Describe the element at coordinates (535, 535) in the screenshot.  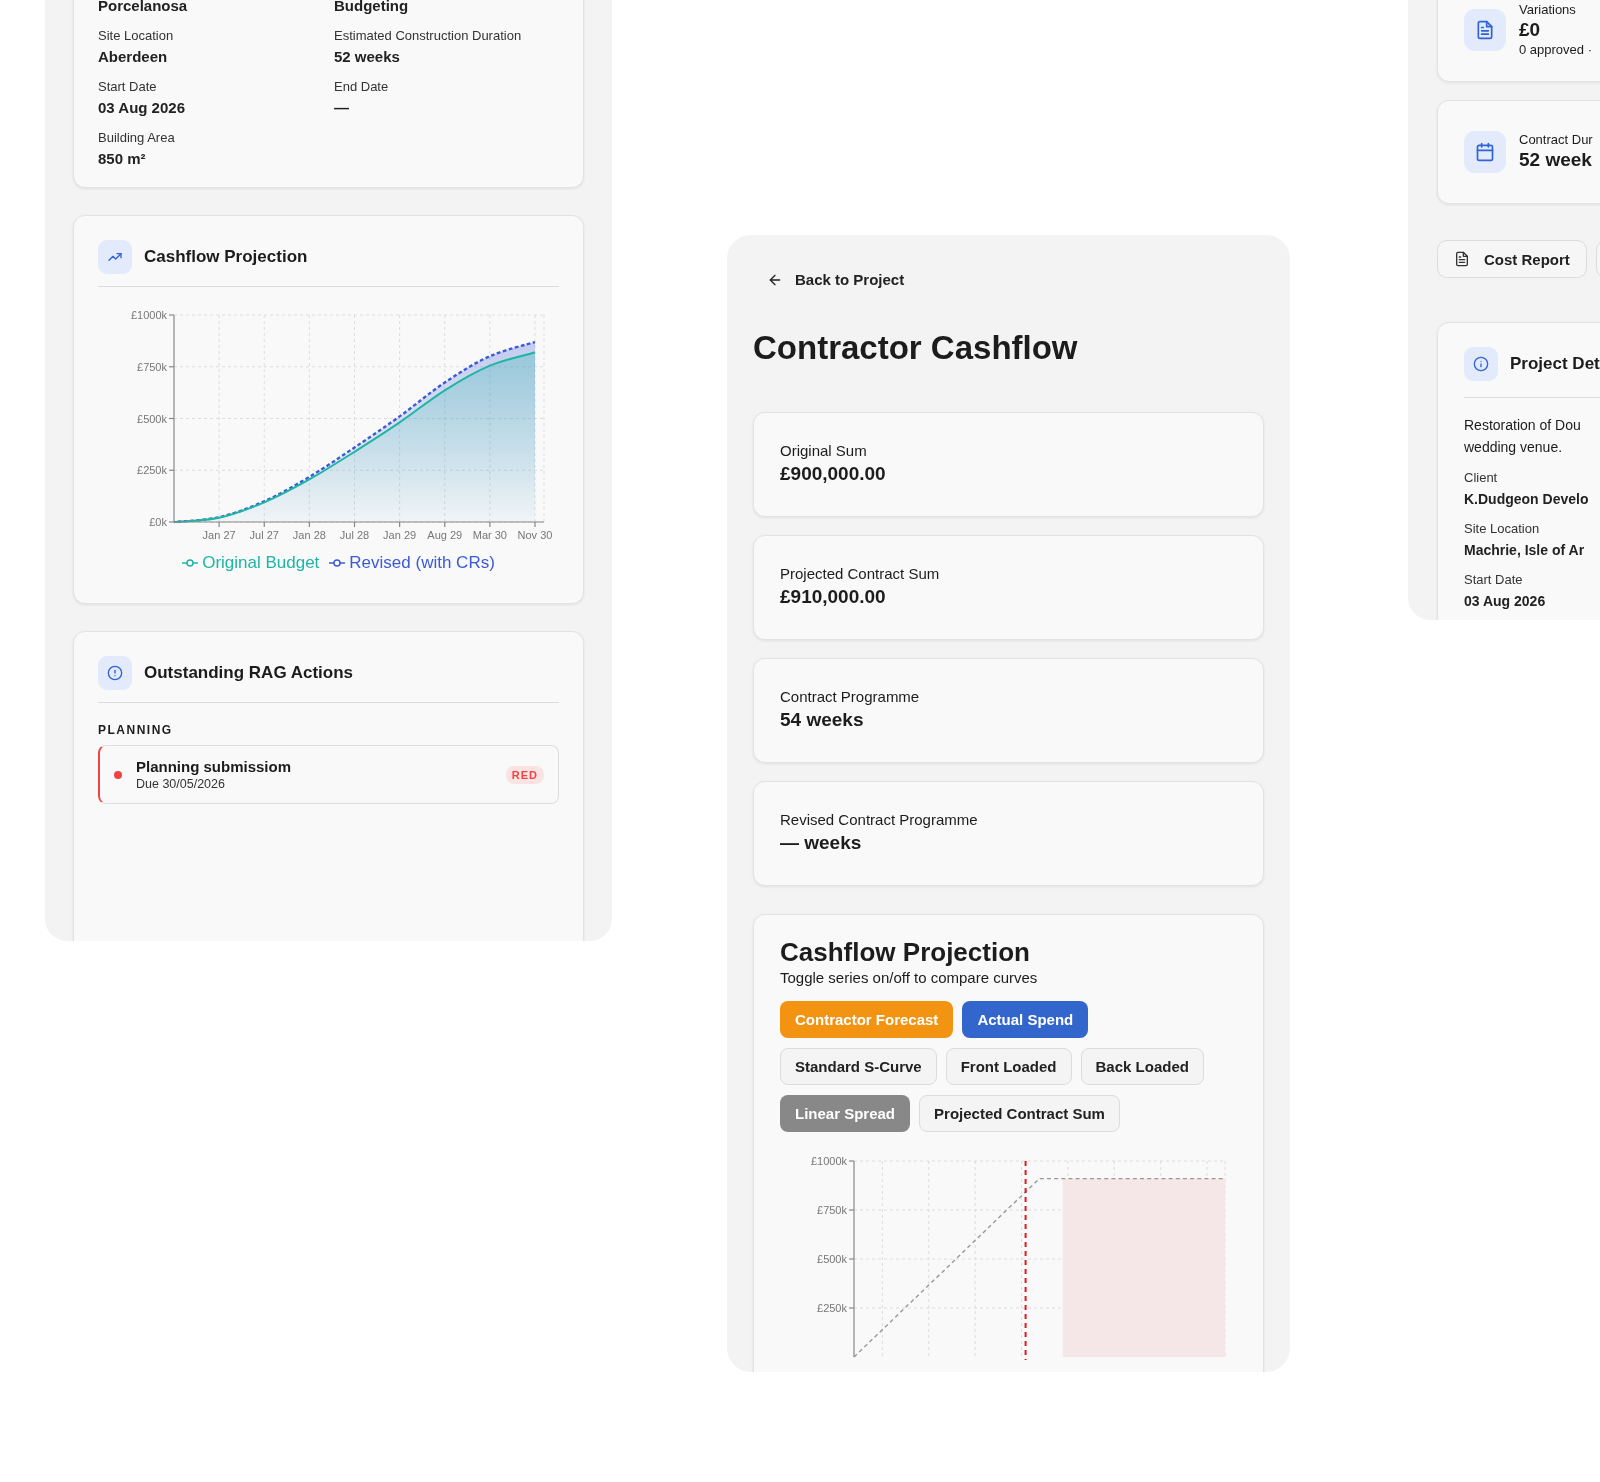
I see `x-tick-label: Nov 30` at that location.